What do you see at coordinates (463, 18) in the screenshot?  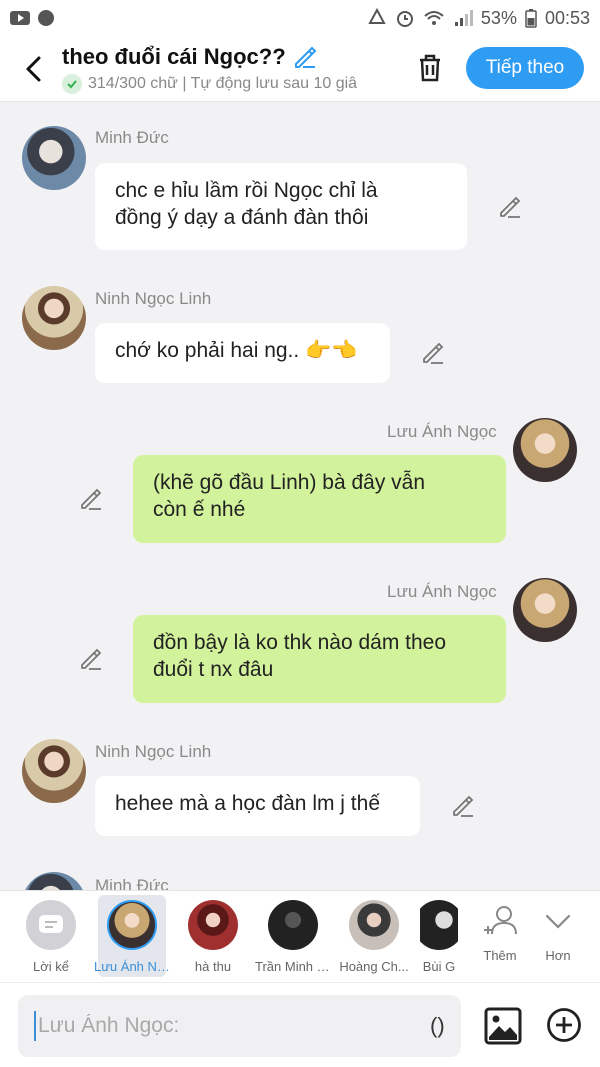 I see `signal-icon` at bounding box center [463, 18].